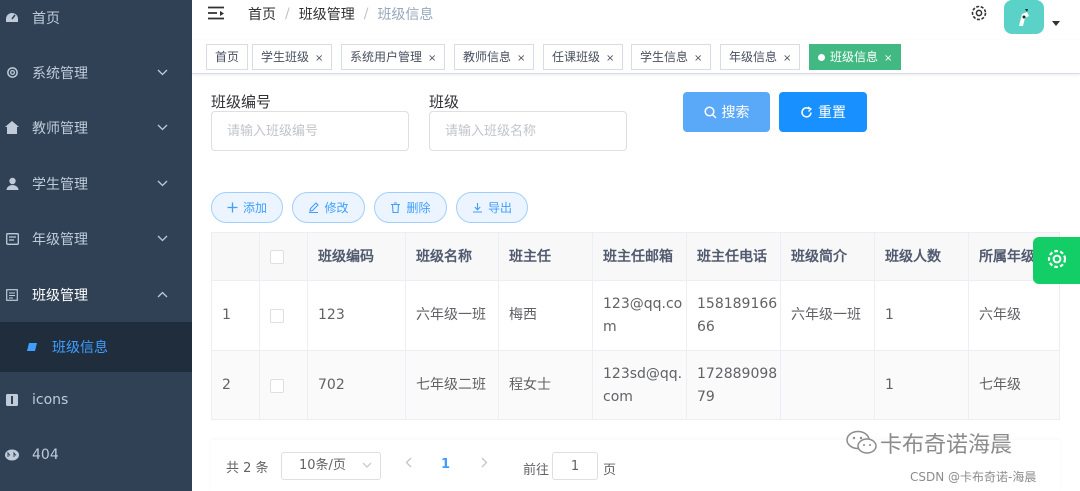 This screenshot has width=1080, height=491. What do you see at coordinates (96, 294) in the screenshot?
I see `sidebar-item-class: 班级管理` at bounding box center [96, 294].